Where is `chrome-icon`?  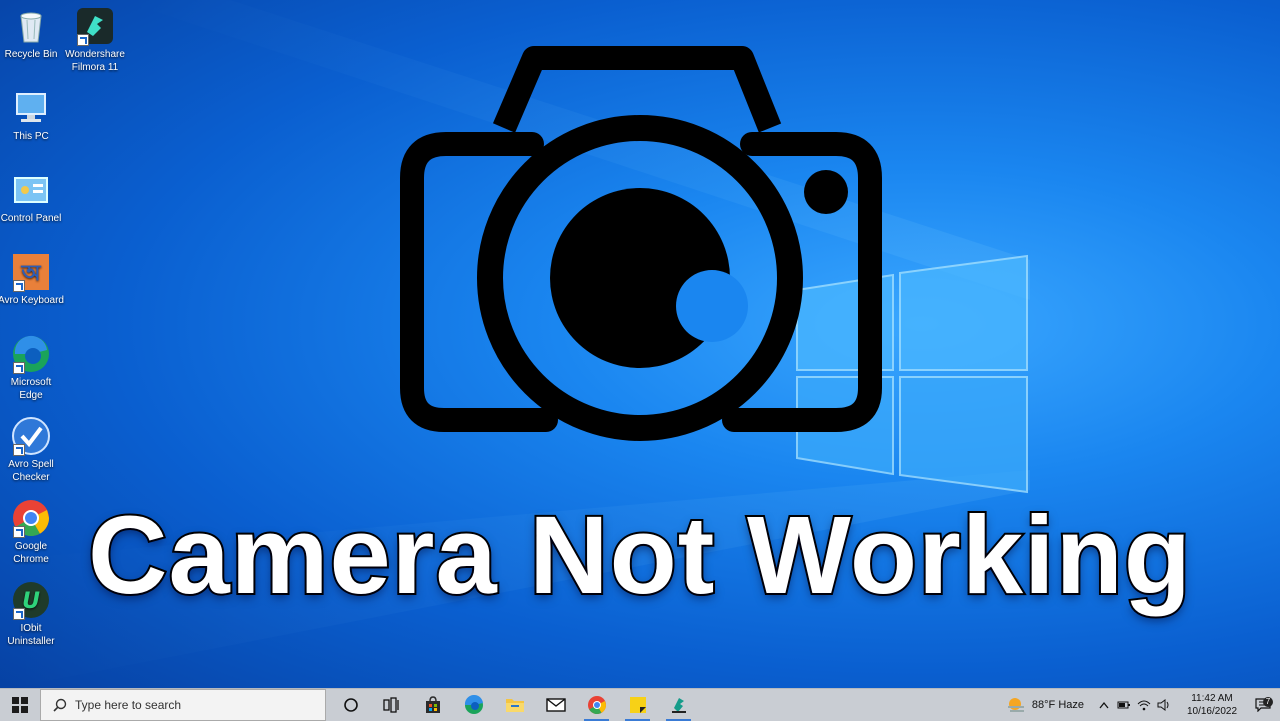 chrome-icon is located at coordinates (596, 705).